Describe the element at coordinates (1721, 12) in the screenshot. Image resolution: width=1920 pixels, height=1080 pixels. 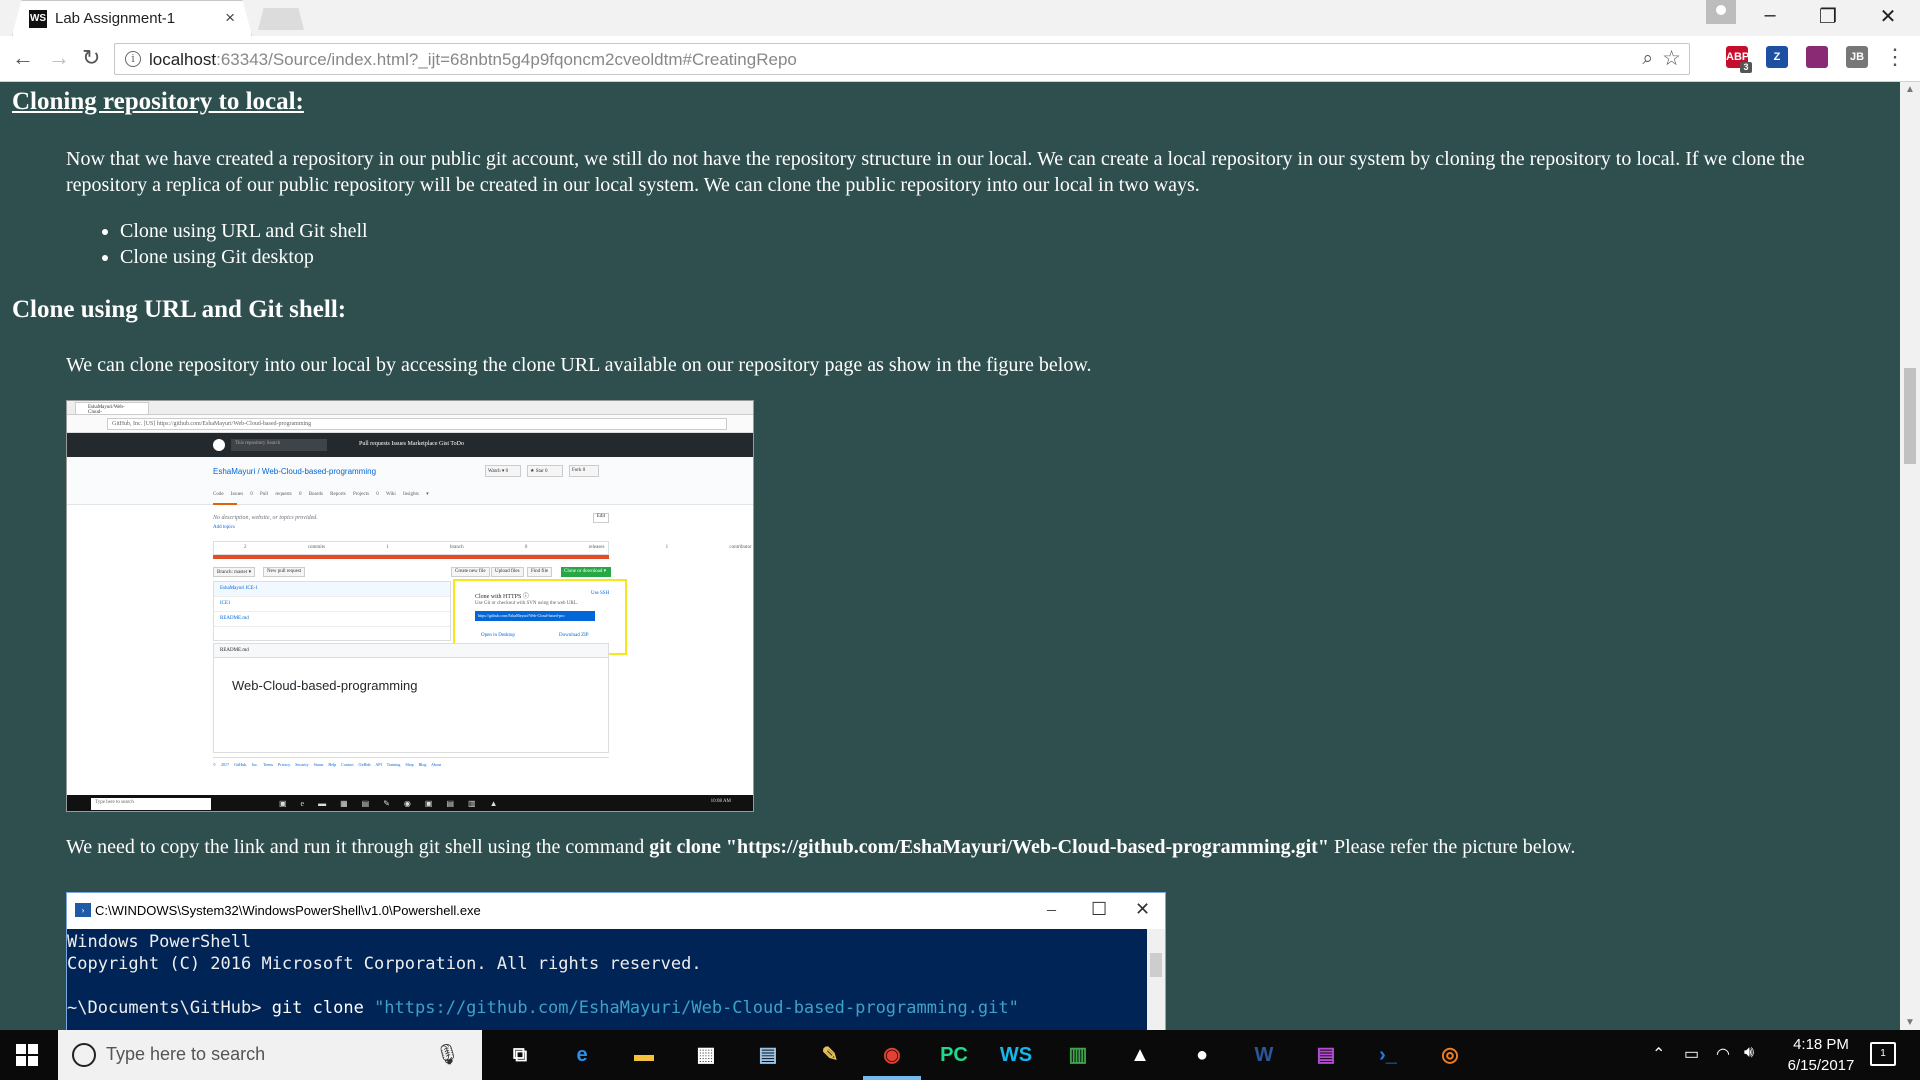
I see `user-profile-icon` at that location.